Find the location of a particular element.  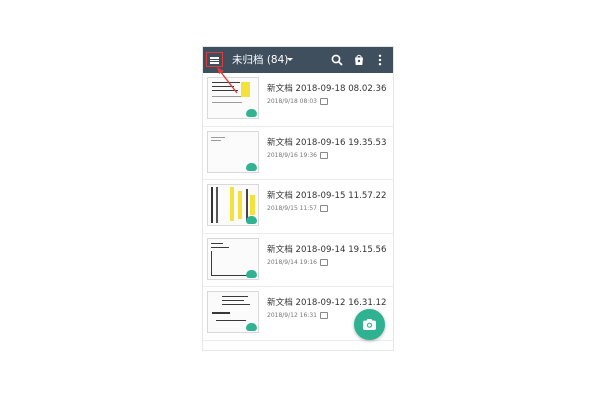

document-name: 新文档 2018-09-15 11.57.22 is located at coordinates (327, 196).